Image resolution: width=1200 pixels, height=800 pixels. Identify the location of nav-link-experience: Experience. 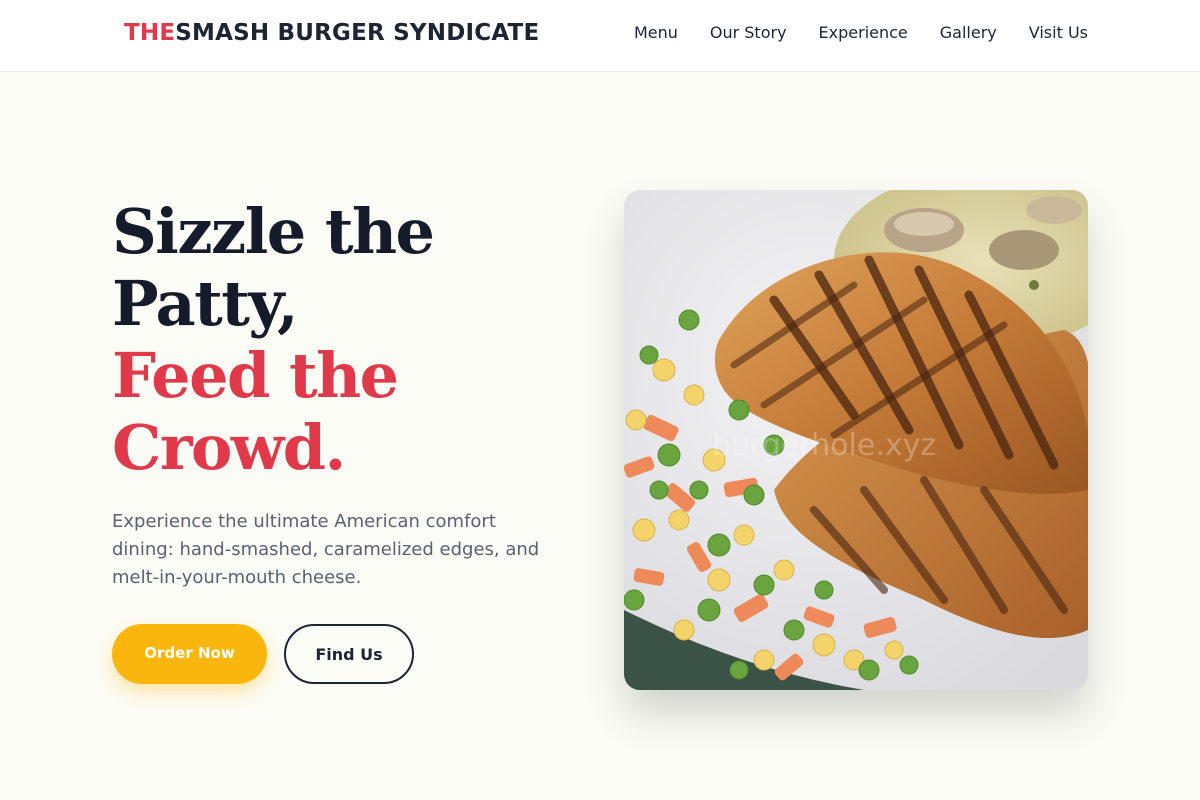
(863, 32).